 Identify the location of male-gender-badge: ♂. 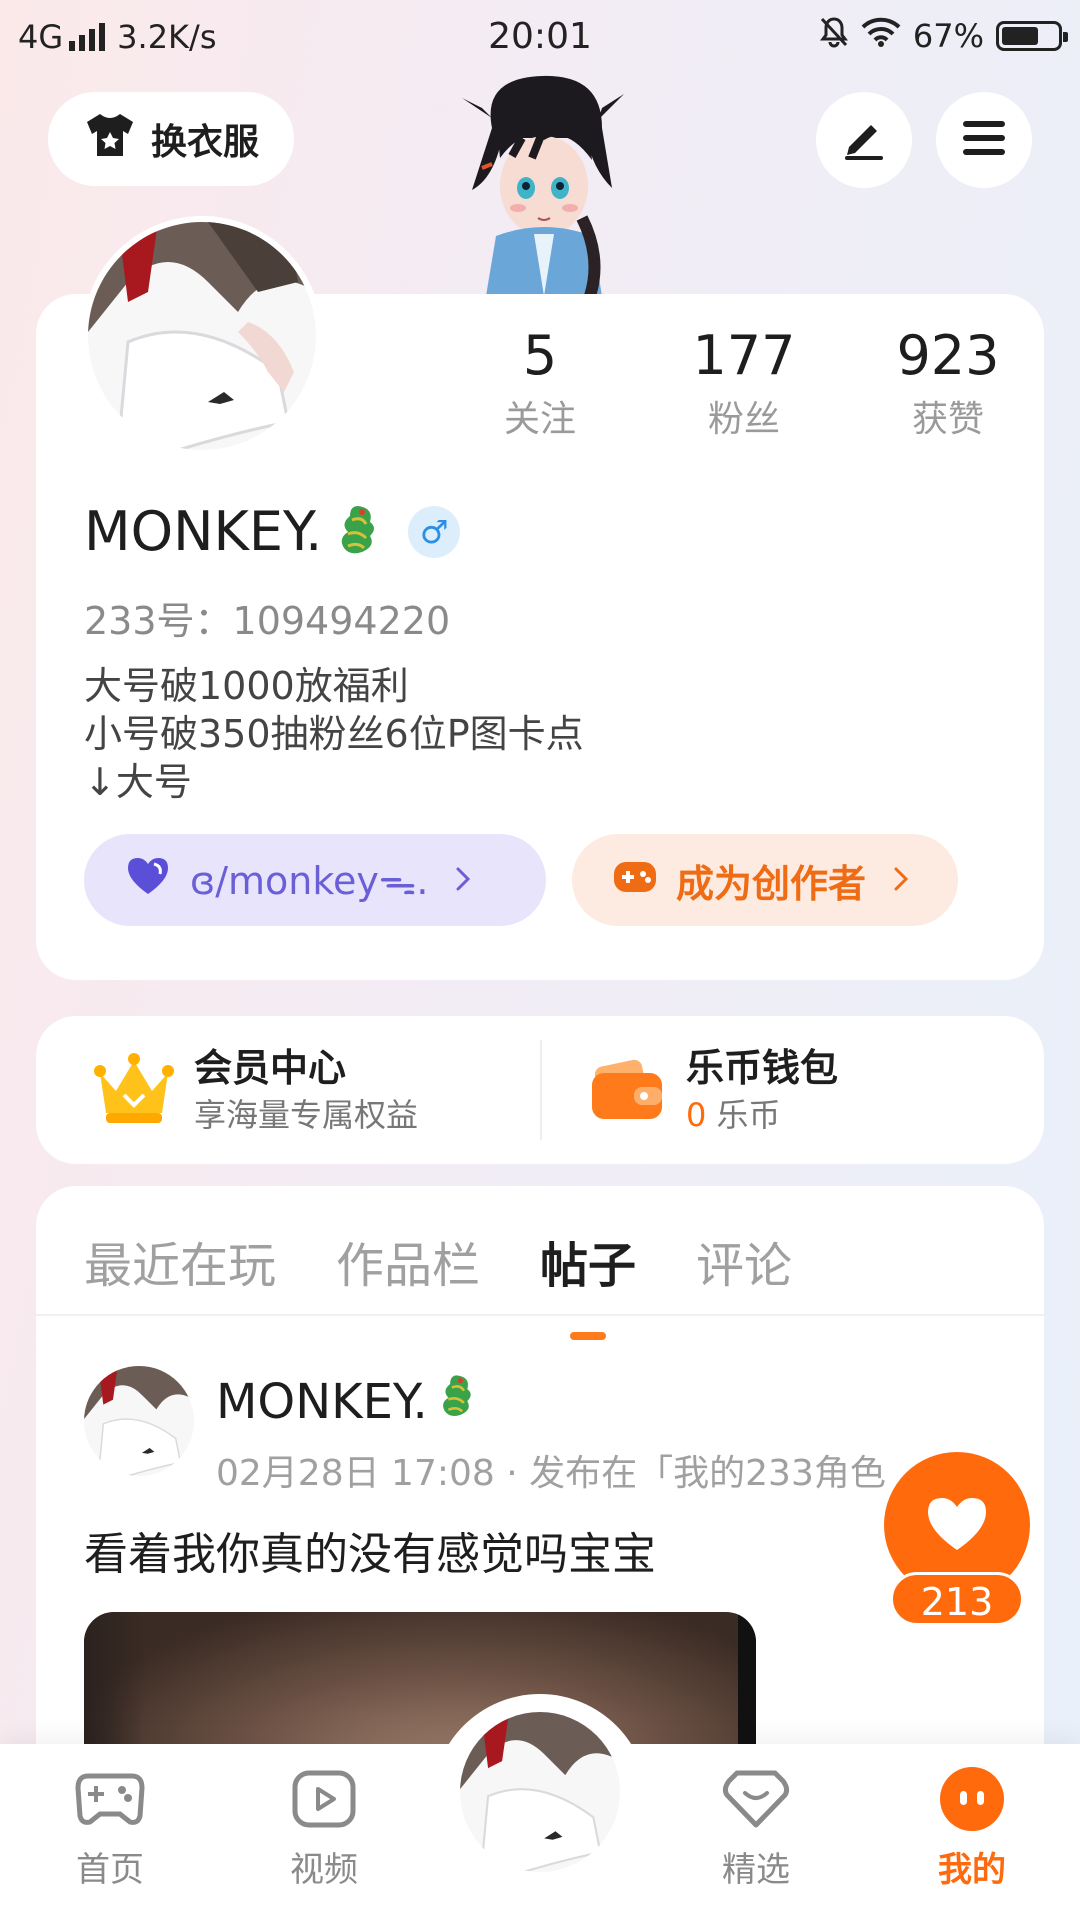
(434, 531).